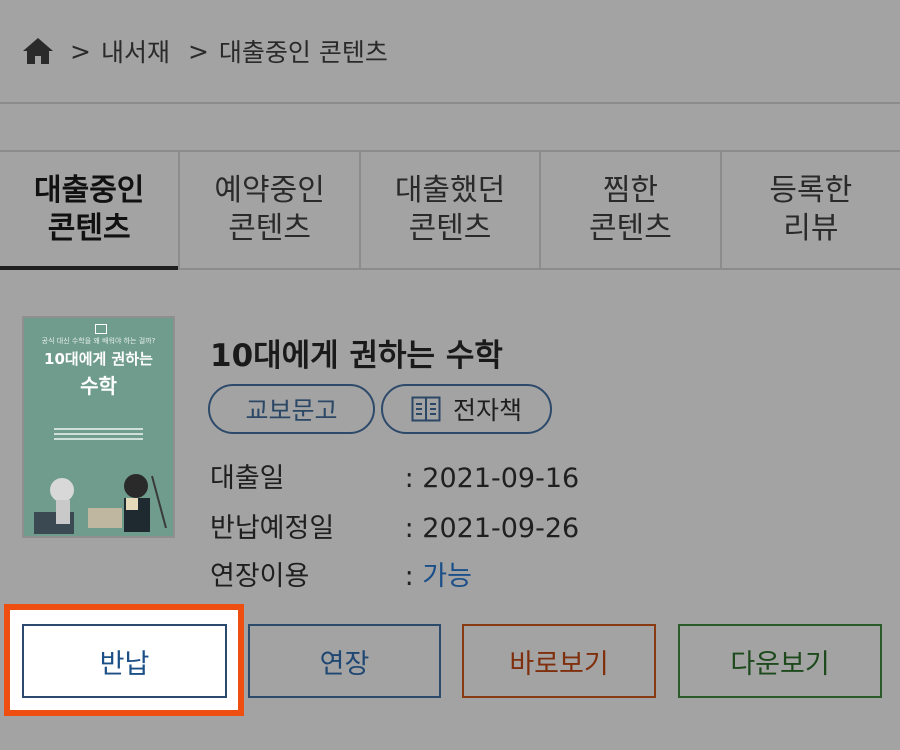 The width and height of the screenshot is (900, 750). What do you see at coordinates (38, 51) in the screenshot?
I see `home-icon` at bounding box center [38, 51].